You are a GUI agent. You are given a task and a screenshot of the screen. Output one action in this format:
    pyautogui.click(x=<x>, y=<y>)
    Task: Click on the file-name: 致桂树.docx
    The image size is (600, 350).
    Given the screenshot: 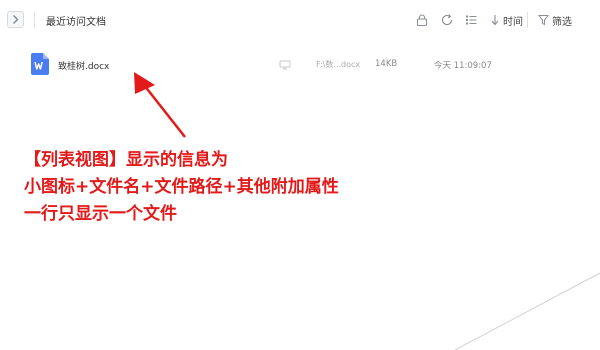 What is the action you would take?
    pyautogui.click(x=84, y=67)
    